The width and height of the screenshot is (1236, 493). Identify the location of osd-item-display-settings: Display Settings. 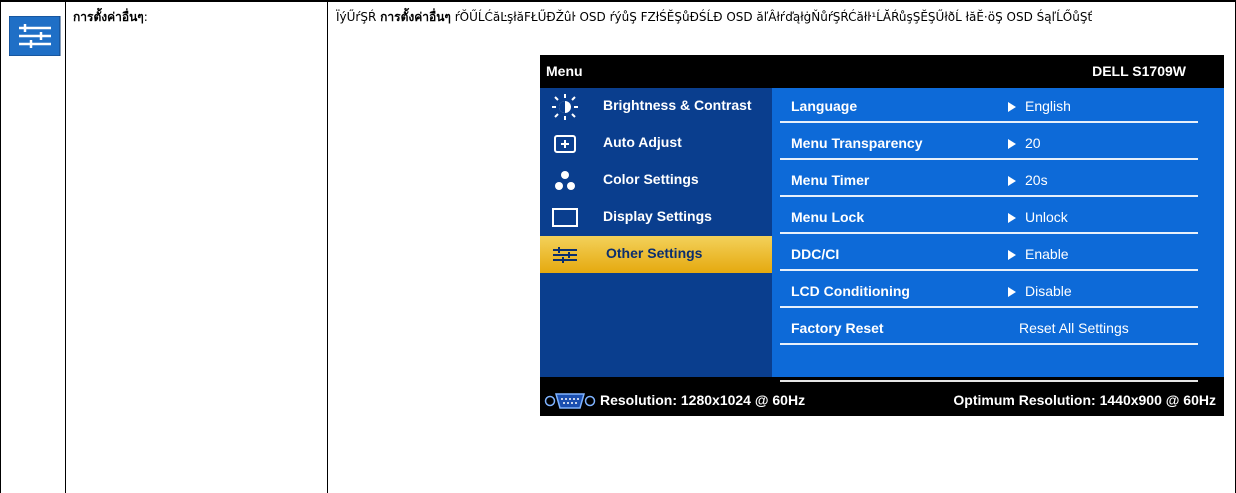
(656, 217).